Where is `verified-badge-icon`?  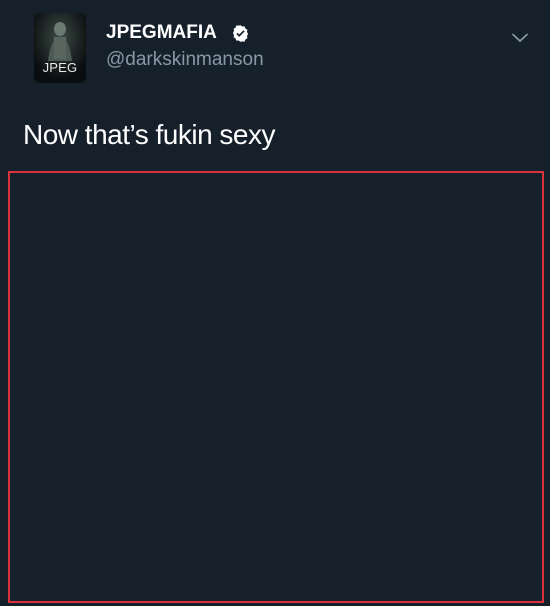
verified-badge-icon is located at coordinates (240, 33).